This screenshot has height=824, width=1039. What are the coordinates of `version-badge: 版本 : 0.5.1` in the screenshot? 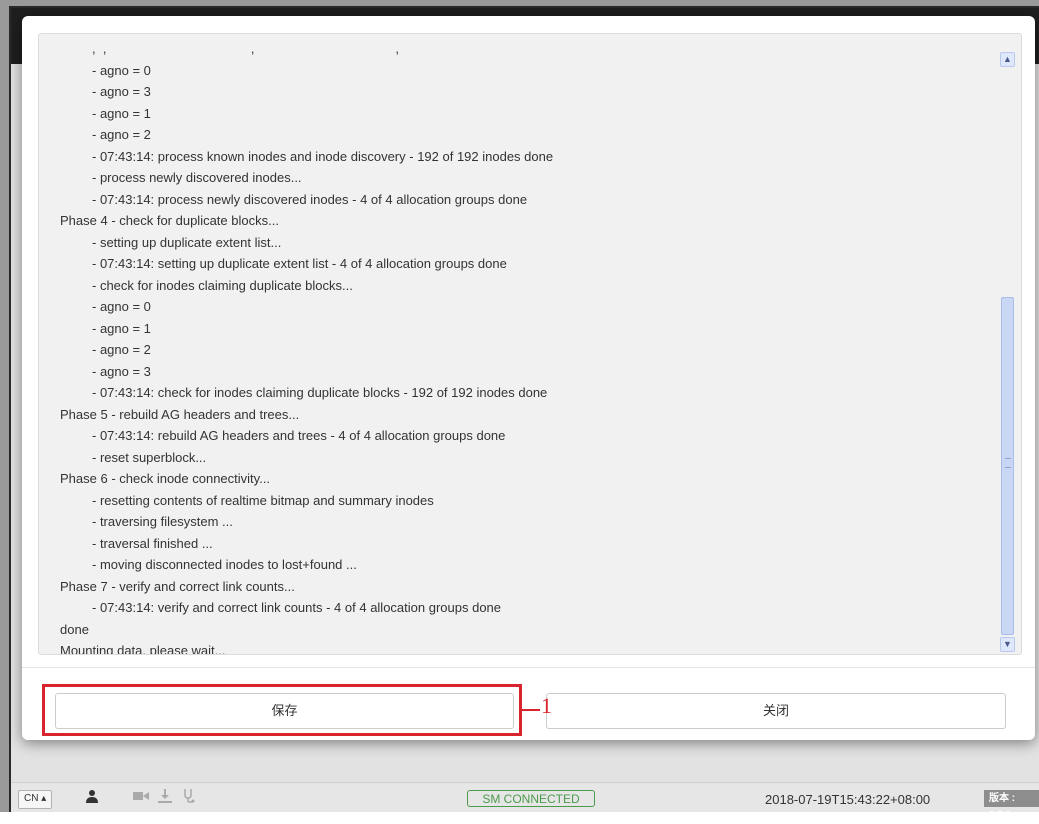 It's located at (1011, 805).